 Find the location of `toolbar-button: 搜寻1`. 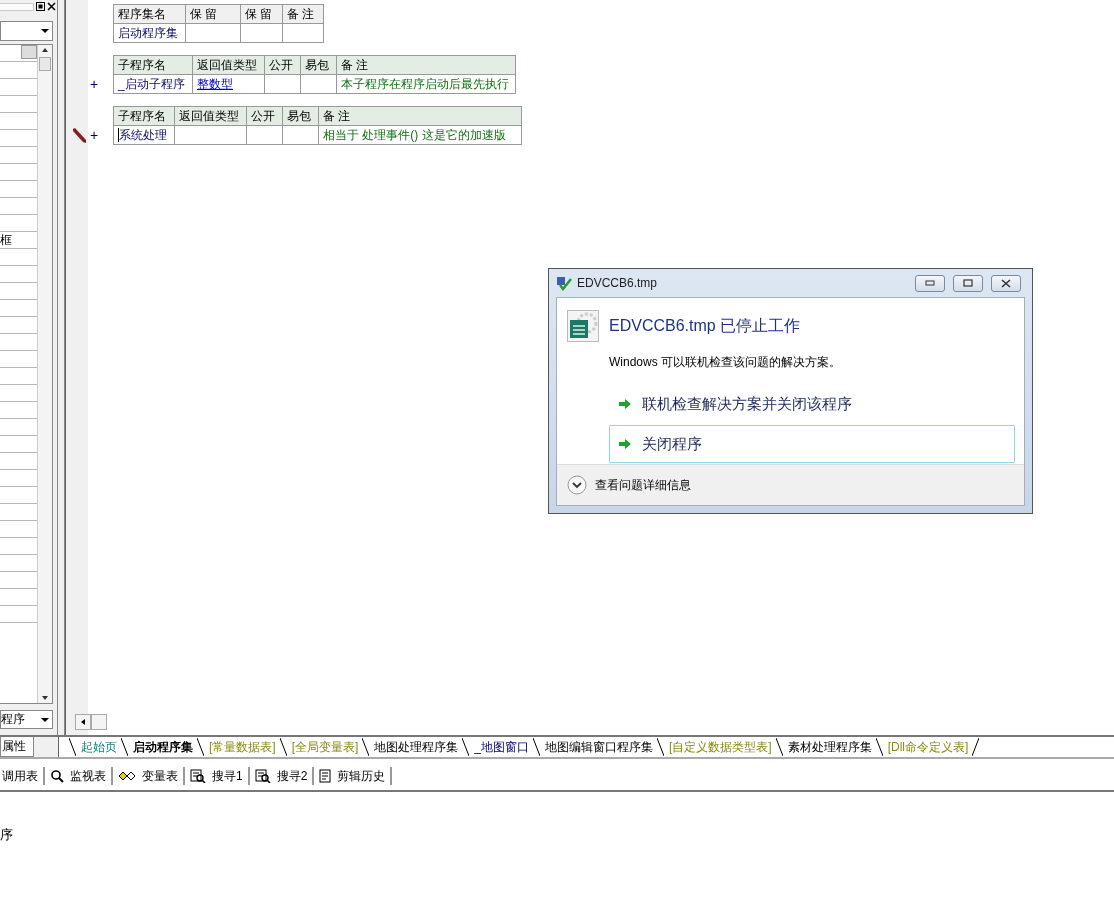

toolbar-button: 搜寻1 is located at coordinates (217, 776).